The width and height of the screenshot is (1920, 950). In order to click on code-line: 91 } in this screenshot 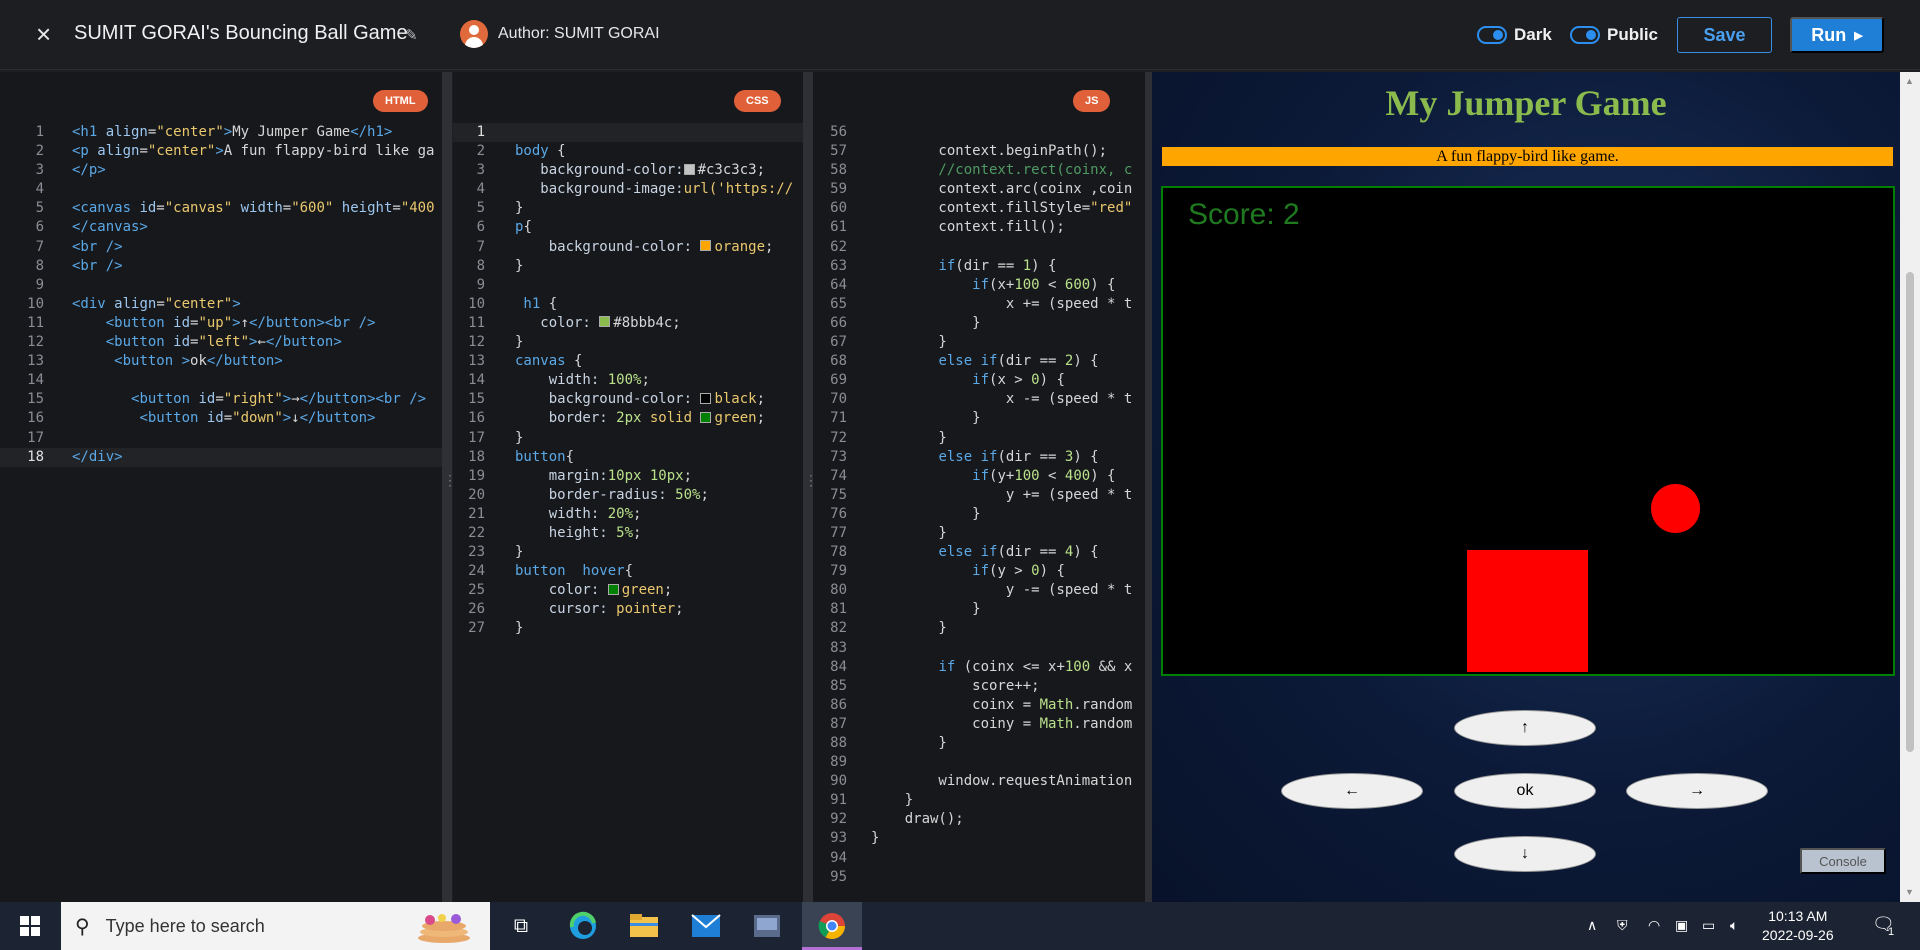, I will do `click(979, 800)`.